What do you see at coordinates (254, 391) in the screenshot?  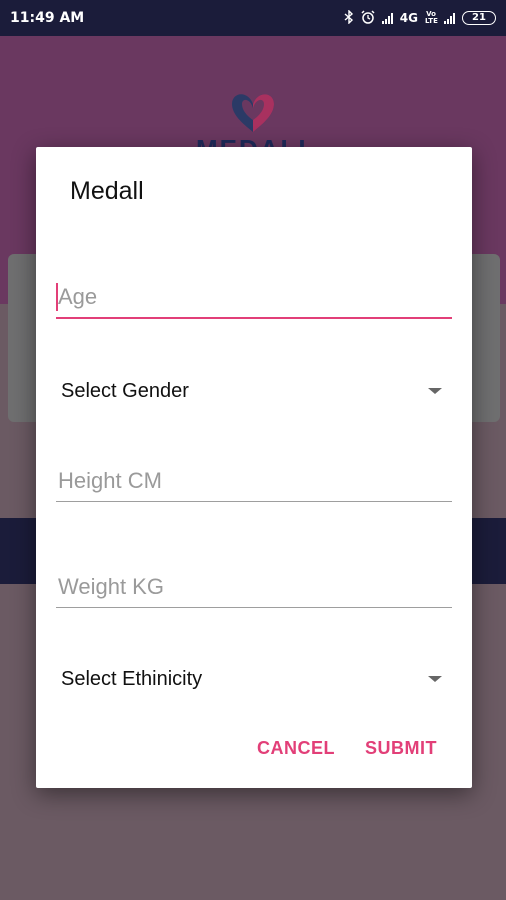 I see `gender-select: Select Gender` at bounding box center [254, 391].